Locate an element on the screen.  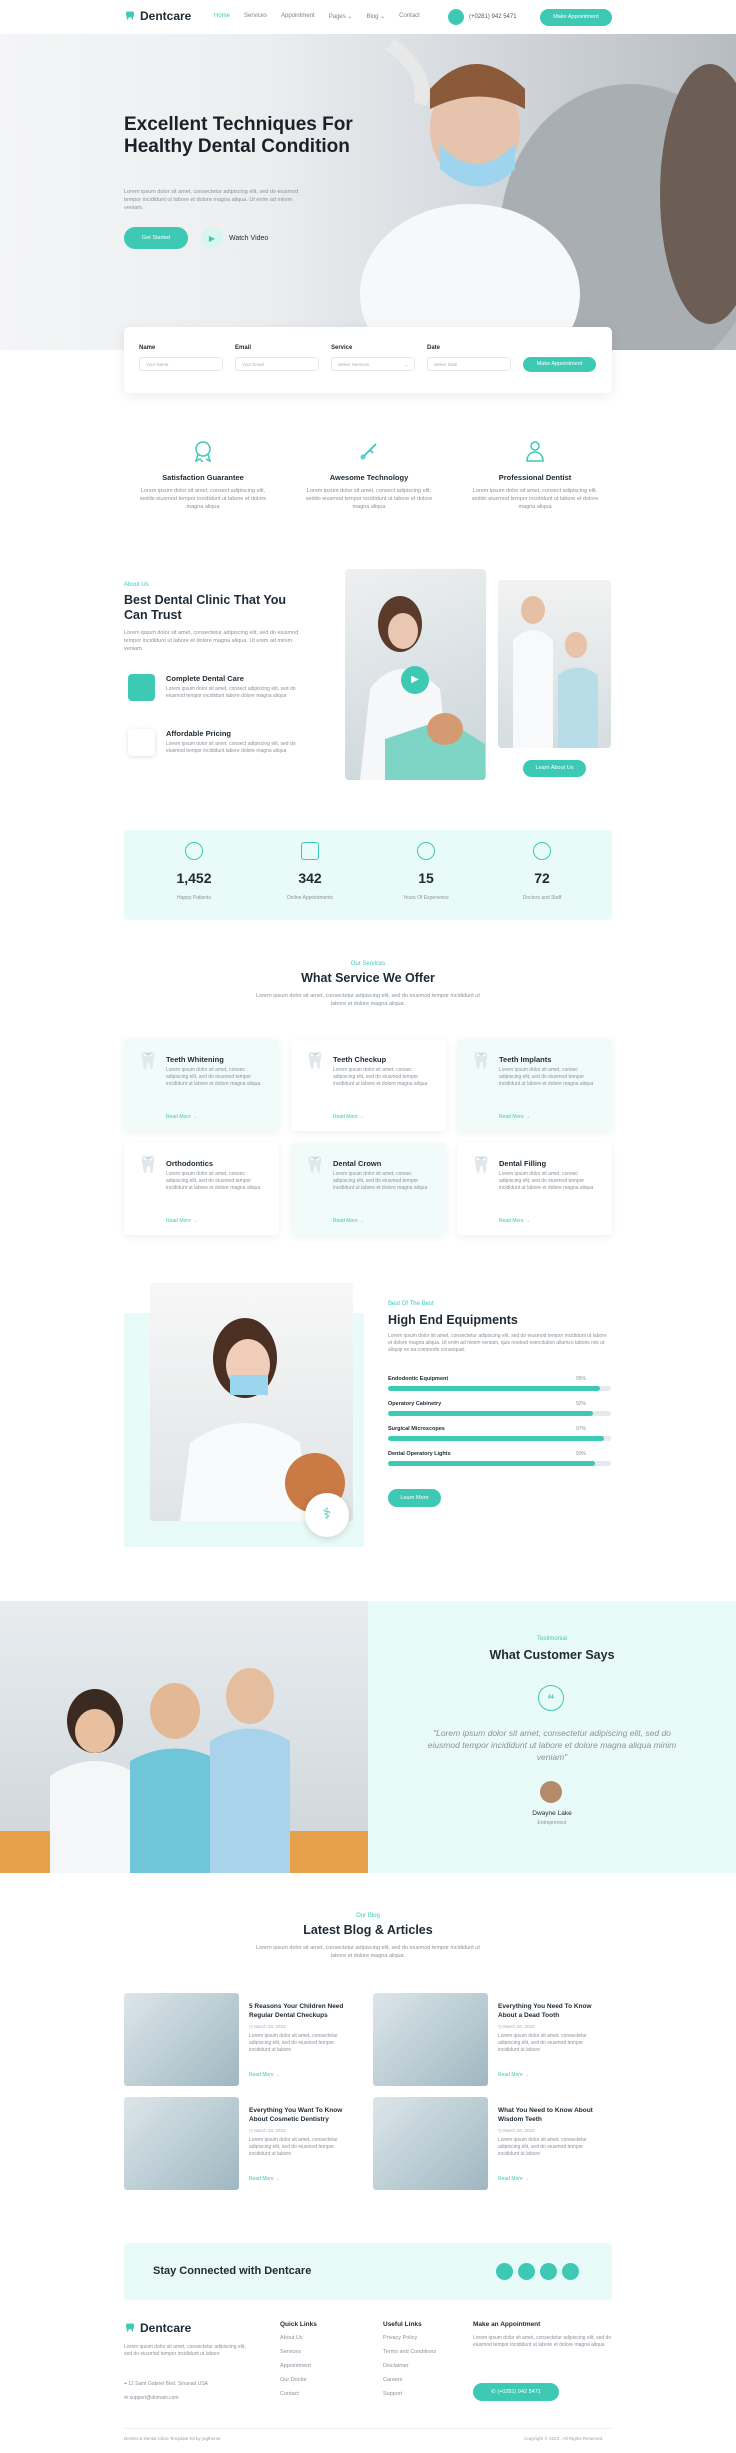
form-submit-button: Make Appointment is located at coordinates (559, 364).